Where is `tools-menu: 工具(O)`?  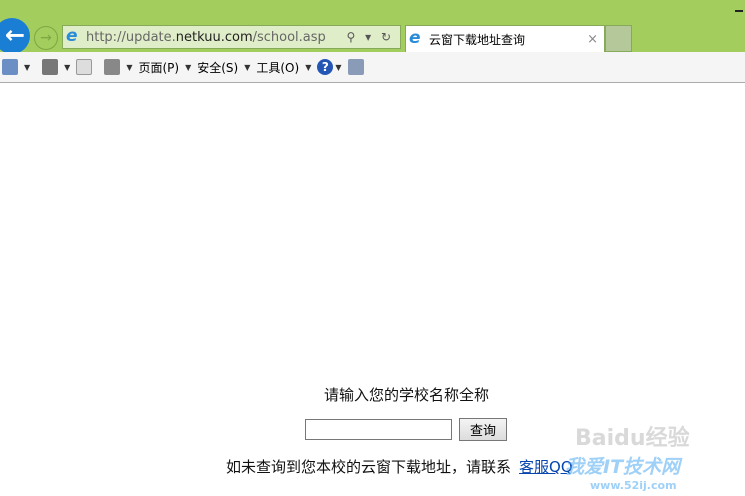 tools-menu: 工具(O) is located at coordinates (277, 67).